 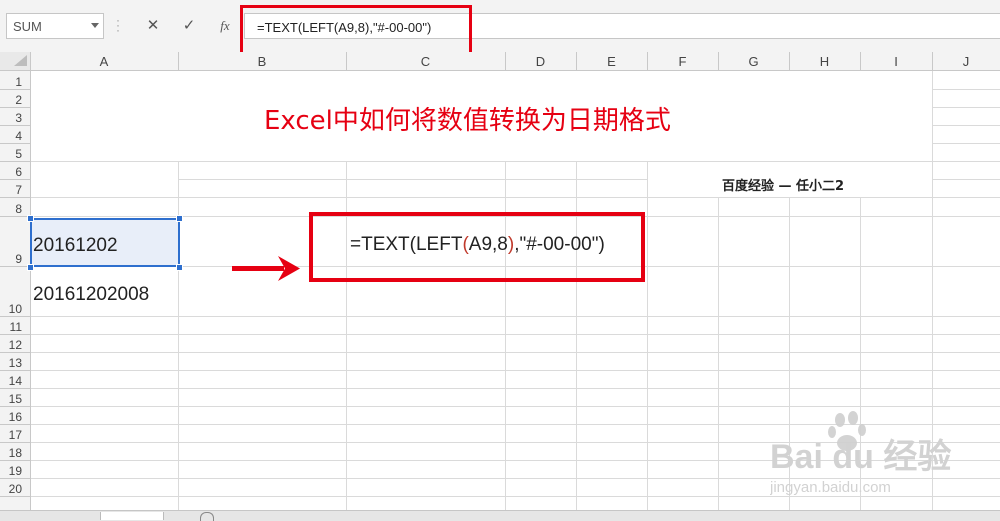 I want to click on check-icon: ✓, so click(x=189, y=26).